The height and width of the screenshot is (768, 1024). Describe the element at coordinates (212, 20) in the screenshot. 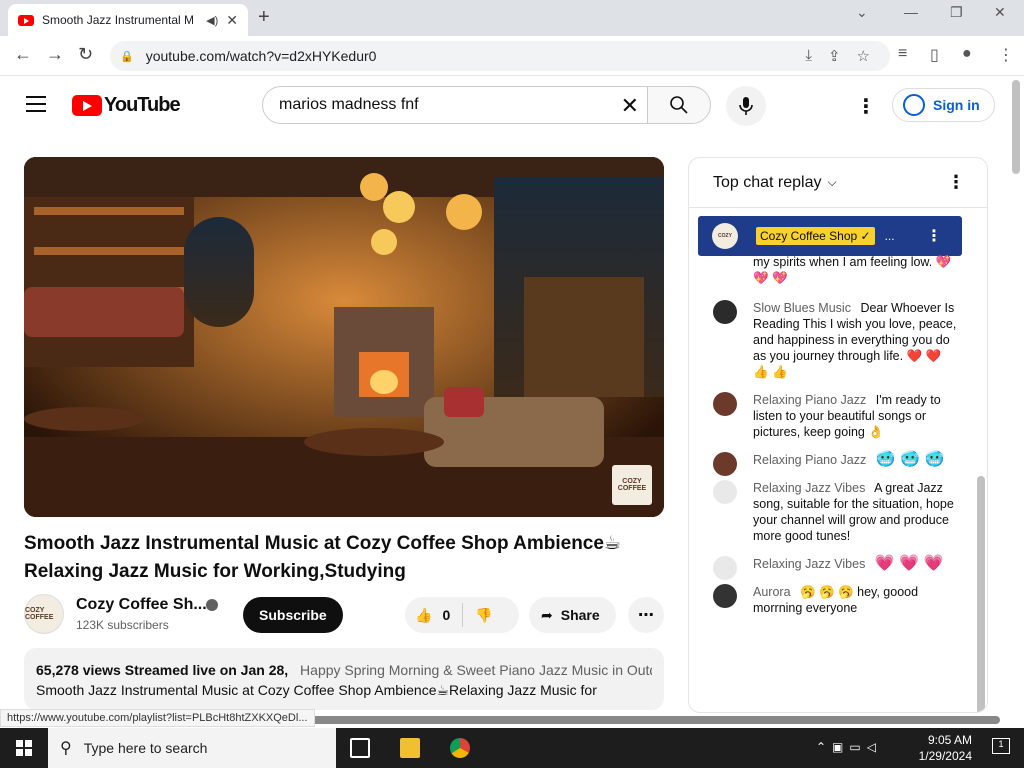

I see `audio-playing-icon: ◀)` at that location.